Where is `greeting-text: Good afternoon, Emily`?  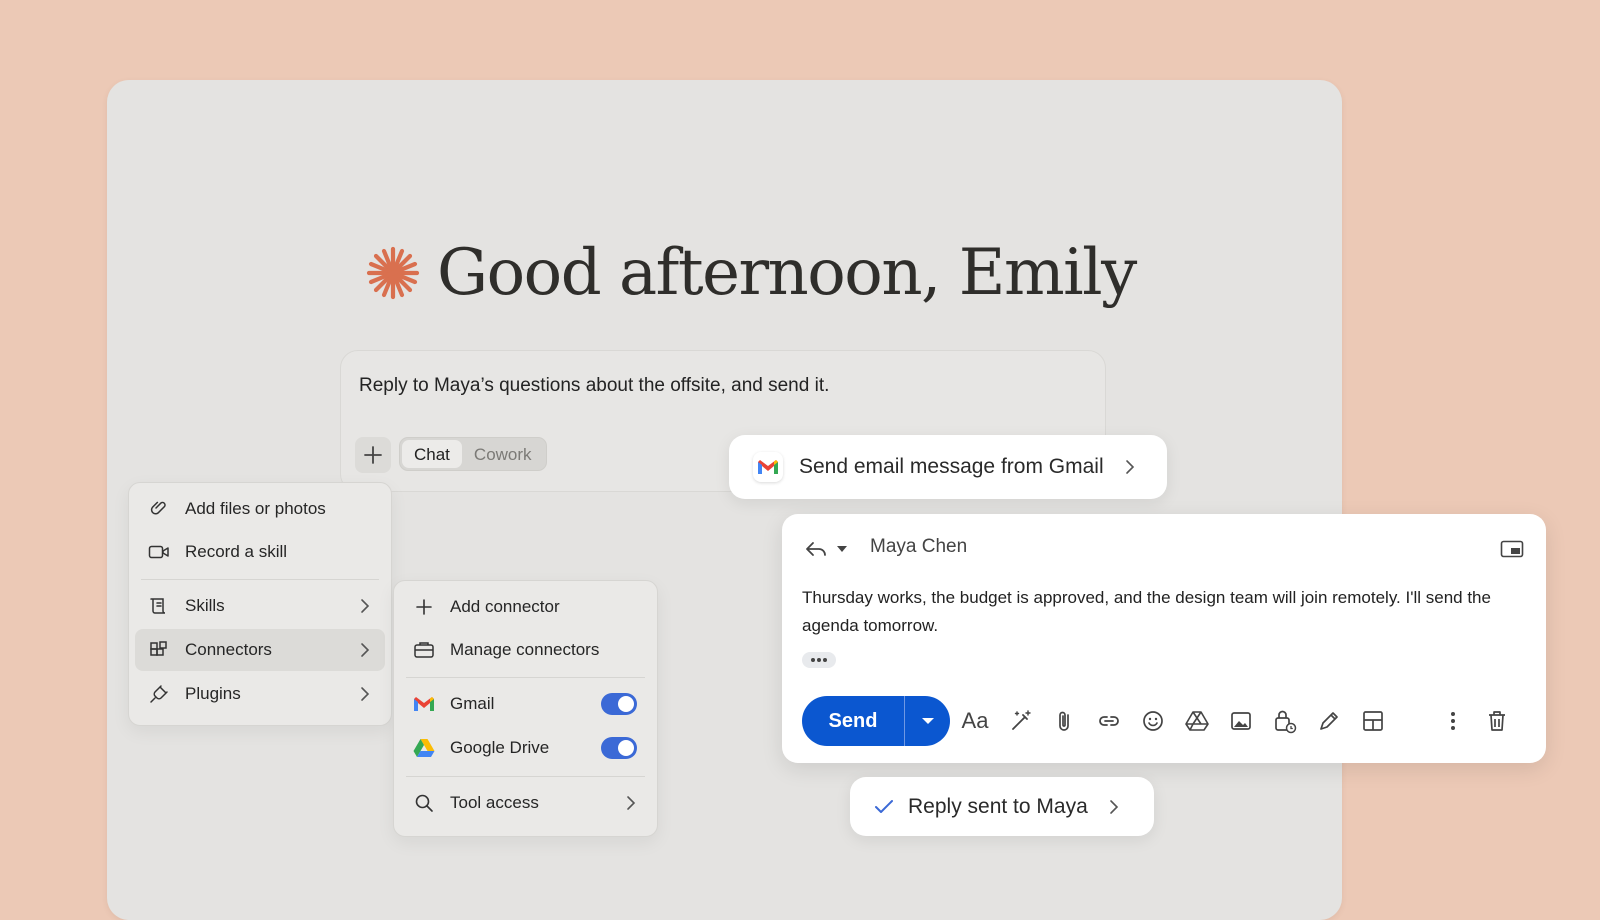
greeting-text: Good afternoon, Emily is located at coordinates (787, 273).